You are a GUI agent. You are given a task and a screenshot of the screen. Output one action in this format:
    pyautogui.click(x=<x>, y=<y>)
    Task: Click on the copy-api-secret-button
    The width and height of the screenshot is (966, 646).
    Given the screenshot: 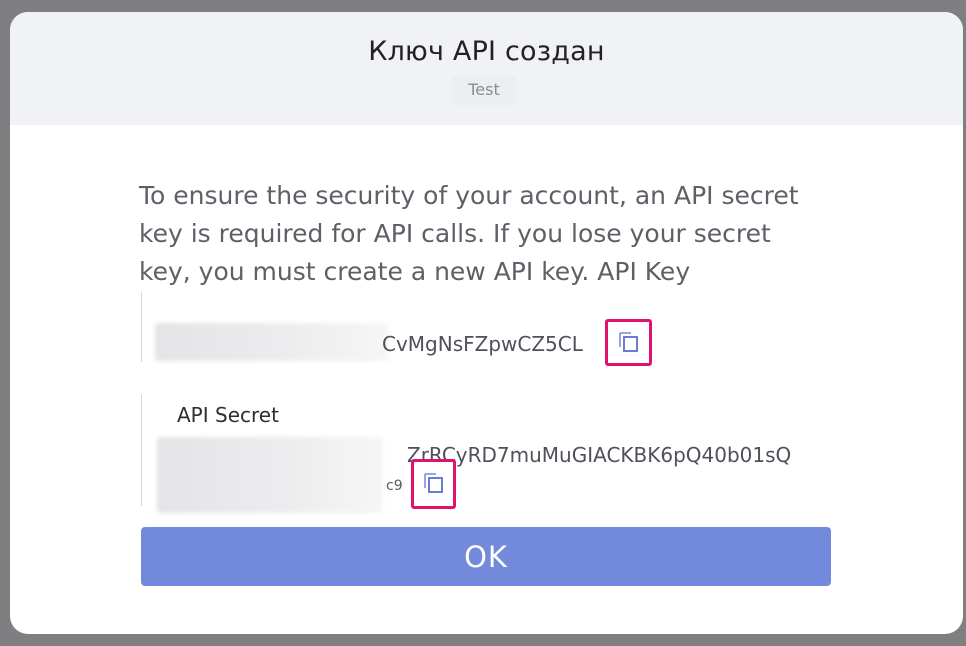 What is the action you would take?
    pyautogui.click(x=433, y=484)
    